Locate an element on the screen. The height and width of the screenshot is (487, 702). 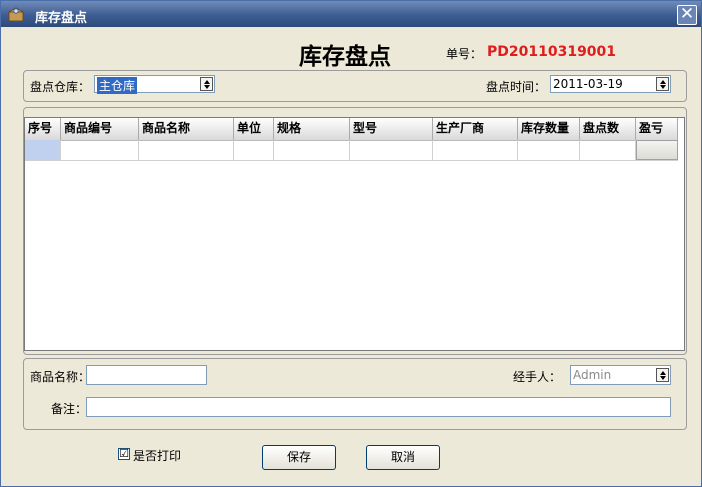
order-number-label: 单号： is located at coordinates (464, 54).